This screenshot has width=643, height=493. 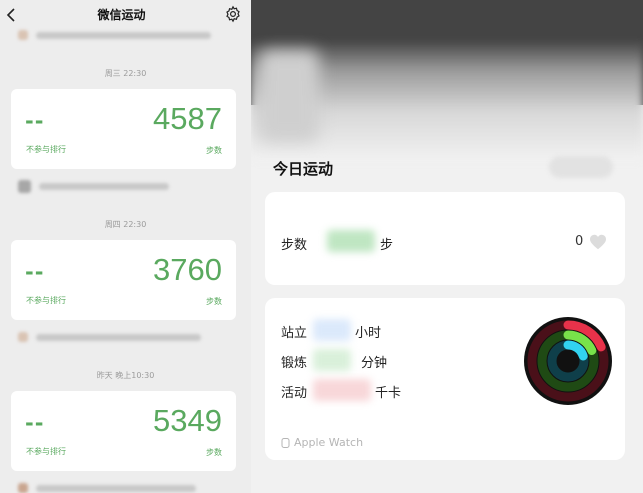 What do you see at coordinates (351, 241) in the screenshot?
I see `blurred-steps-value` at bounding box center [351, 241].